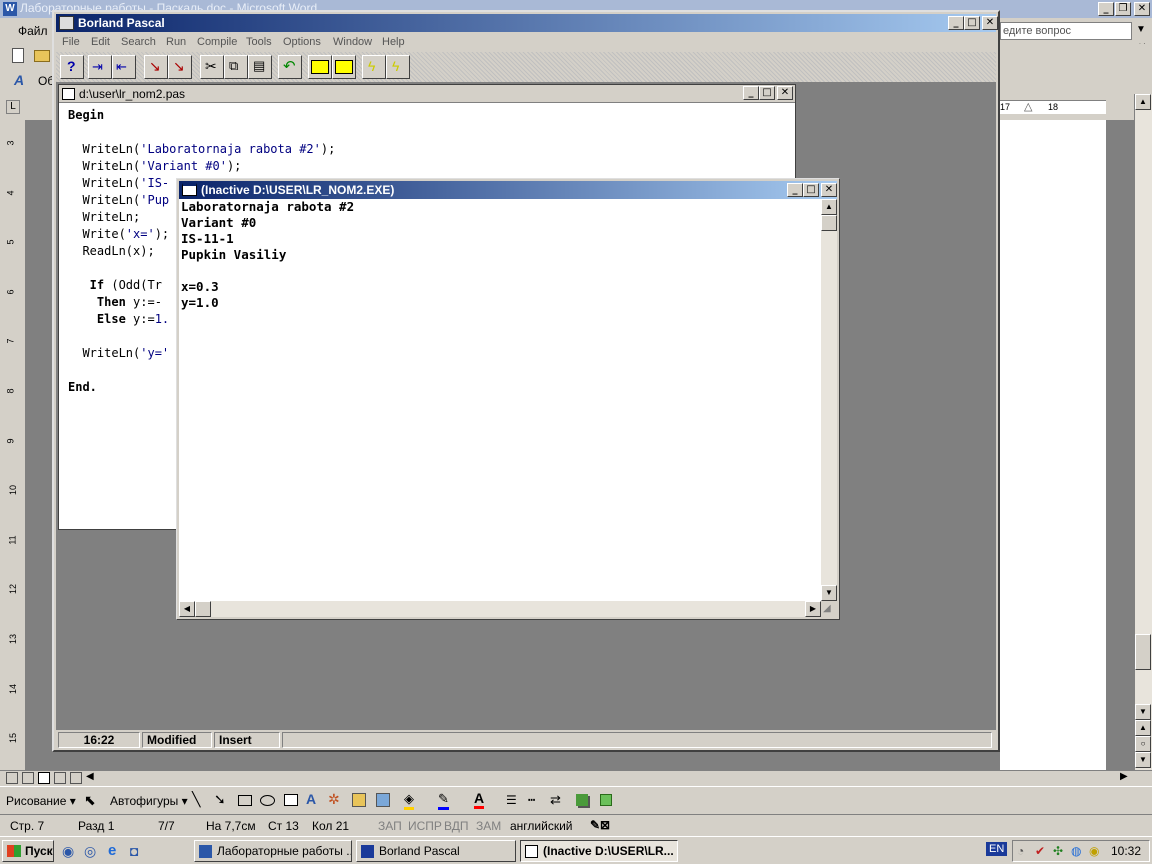 The height and width of the screenshot is (864, 1152). Describe the element at coordinates (827, 608) in the screenshot. I see `resize-grip-icon: ◢` at that location.